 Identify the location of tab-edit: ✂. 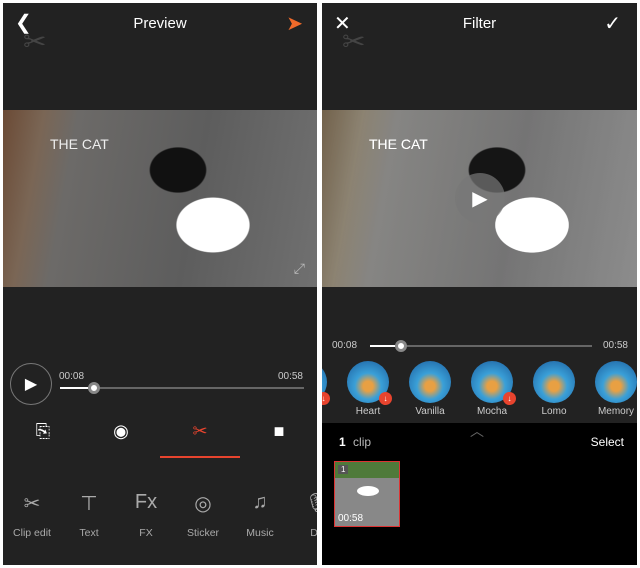
(200, 431).